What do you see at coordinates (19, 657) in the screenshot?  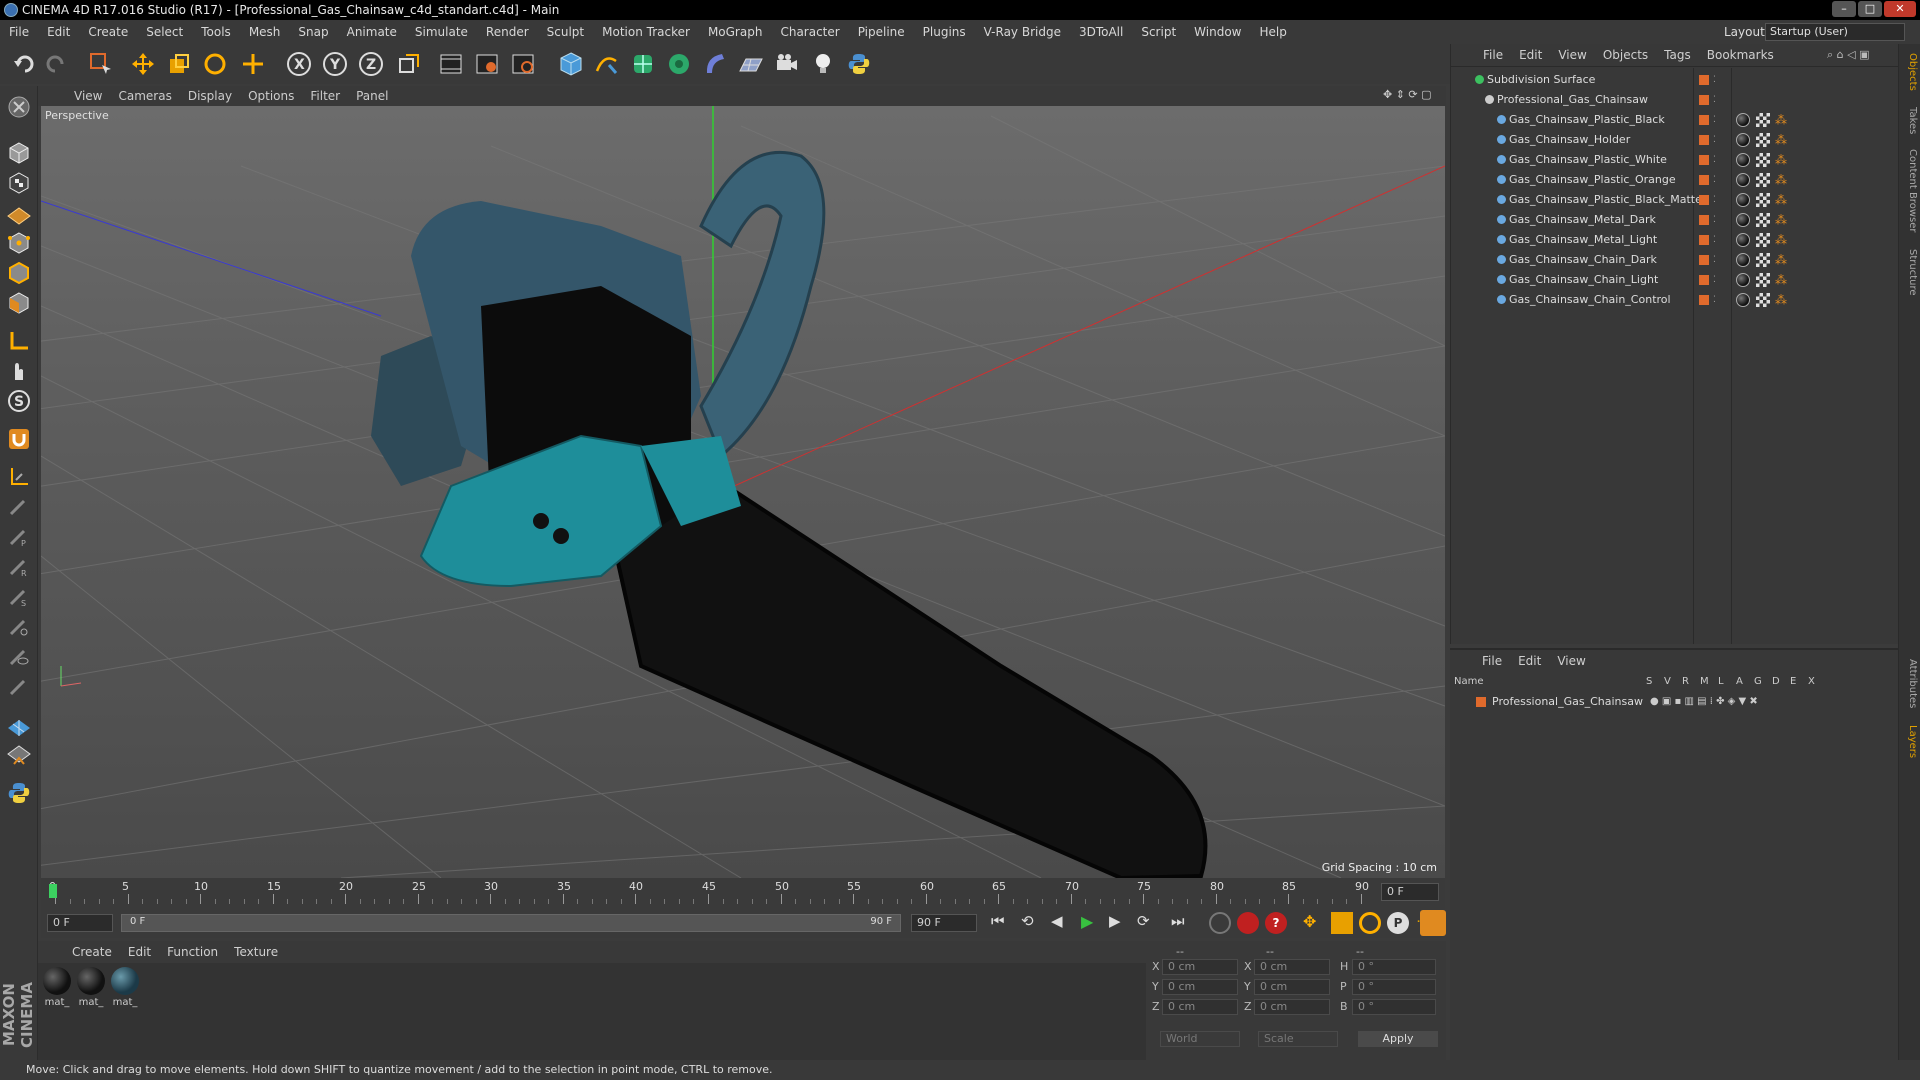 I see `lasso-tool-icon` at bounding box center [19, 657].